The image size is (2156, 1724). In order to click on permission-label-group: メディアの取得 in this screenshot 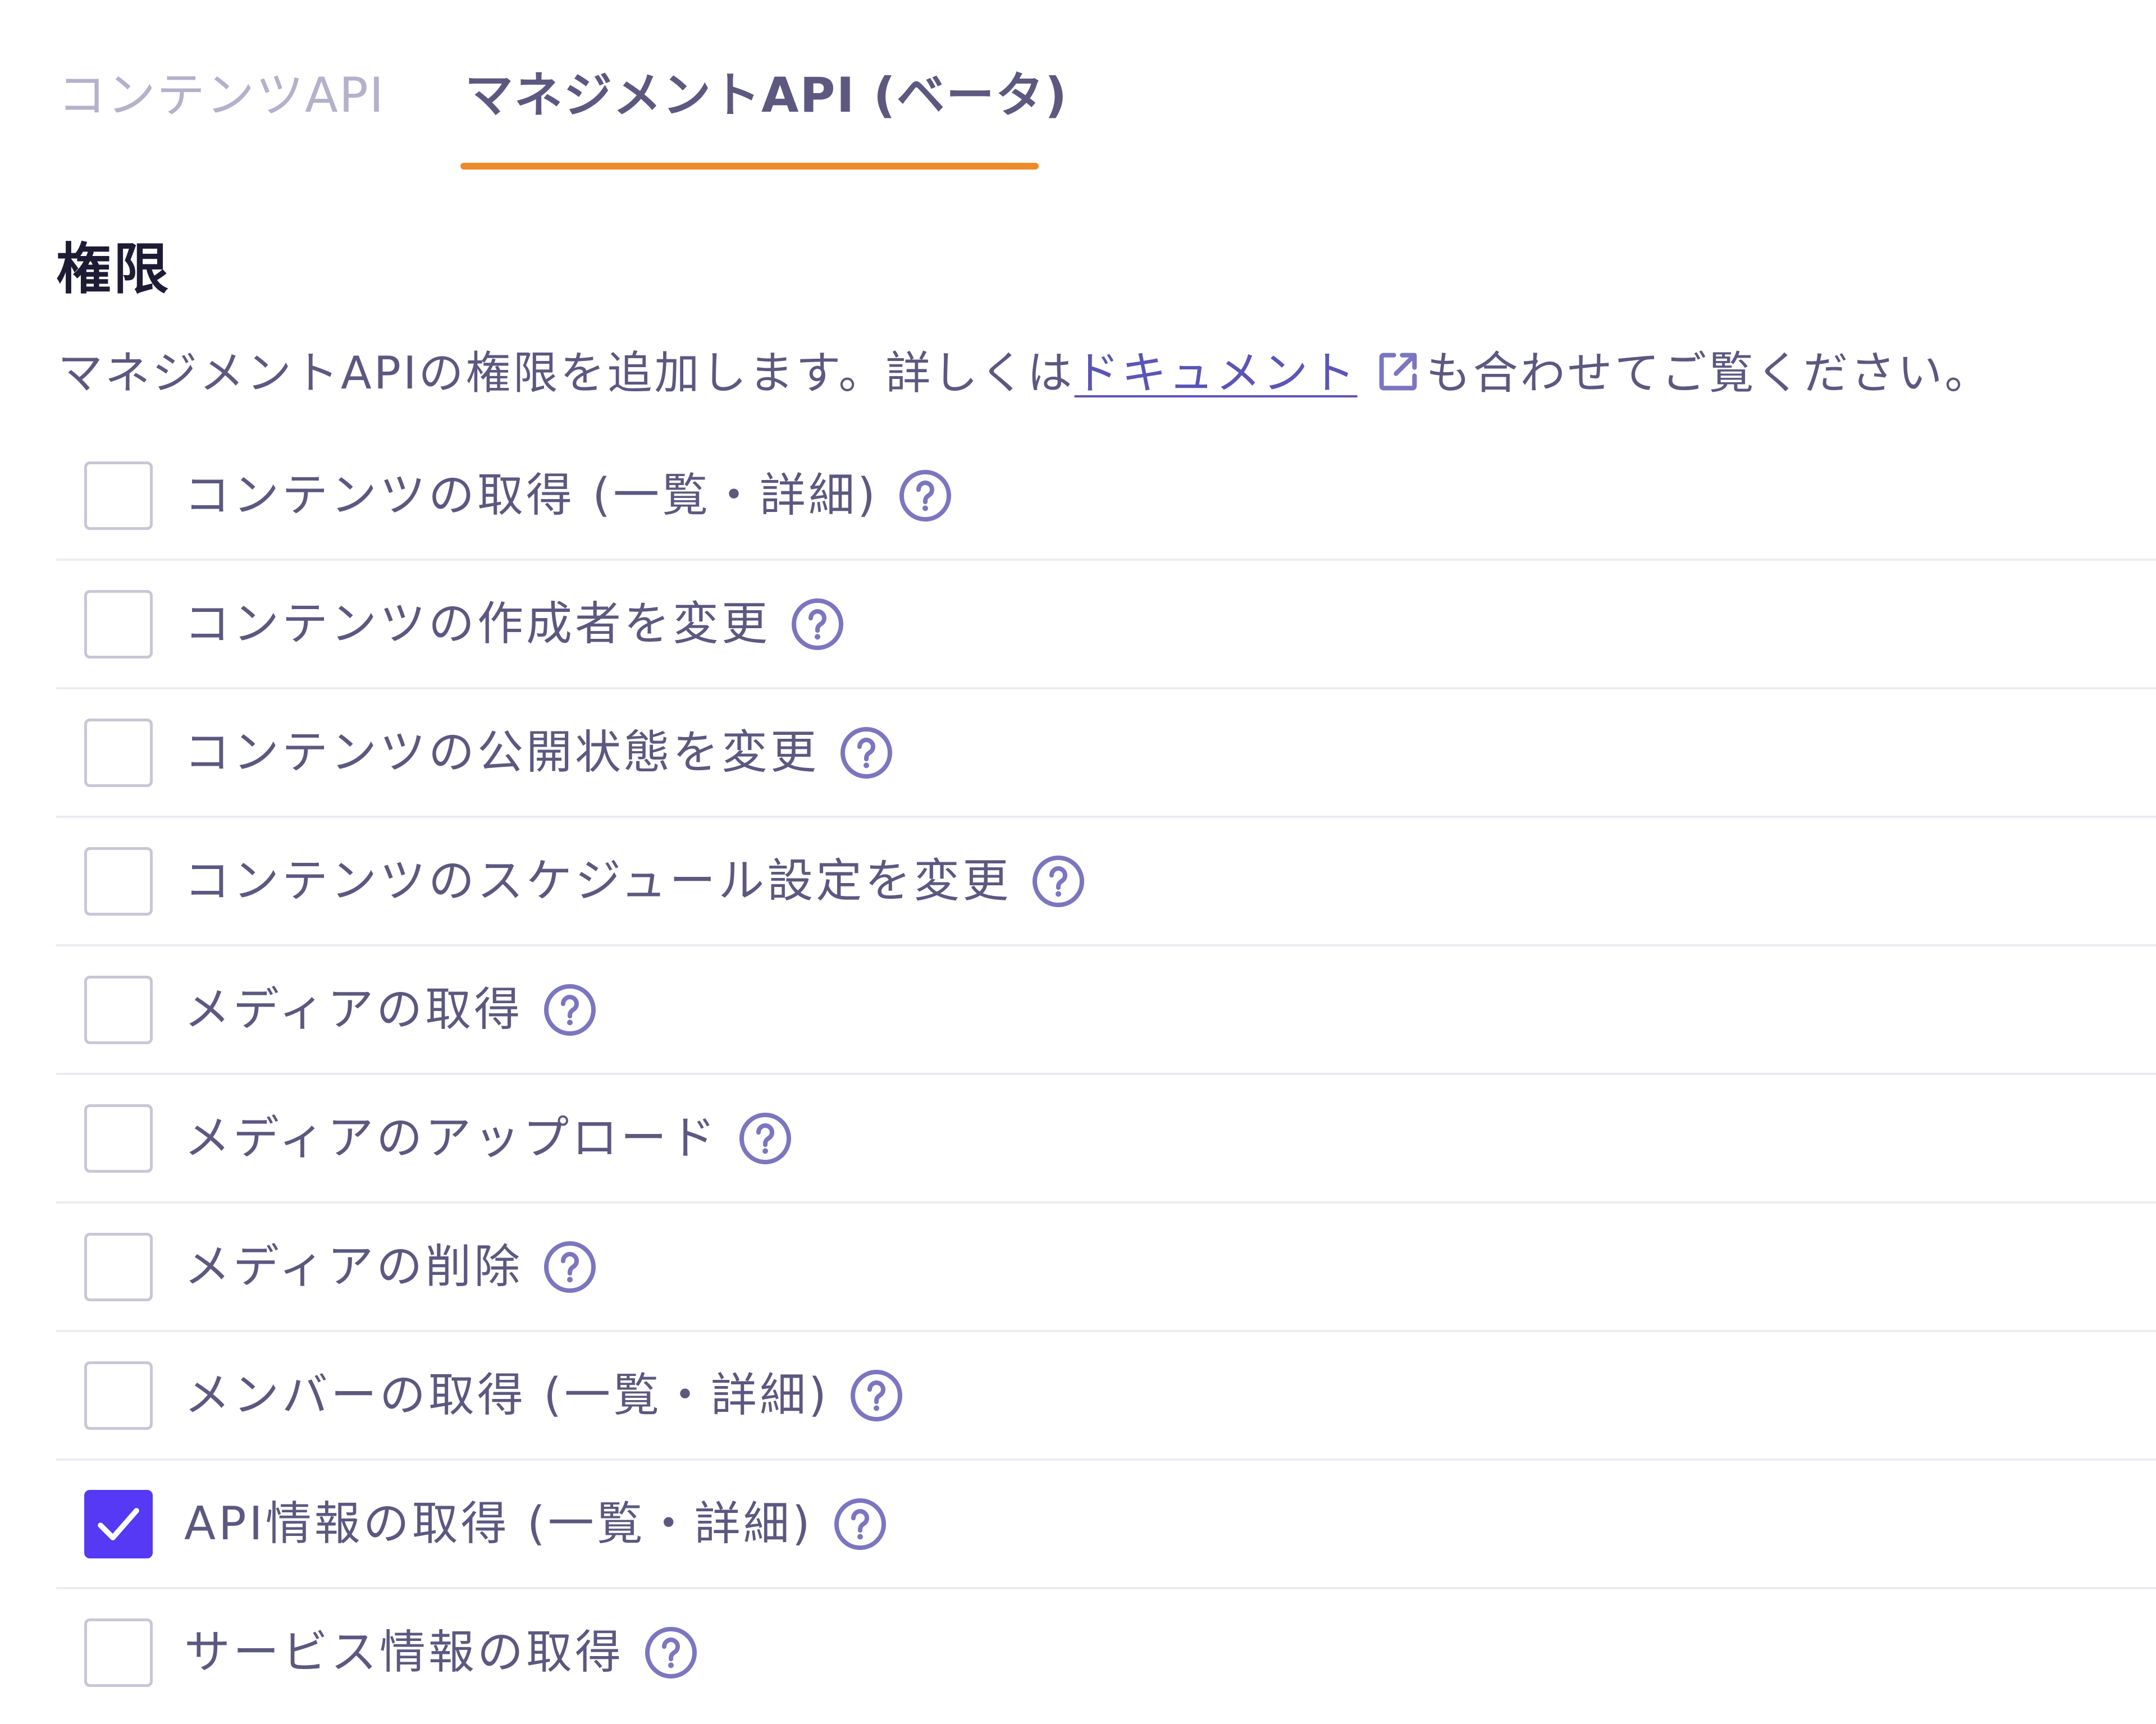, I will do `click(390, 1009)`.